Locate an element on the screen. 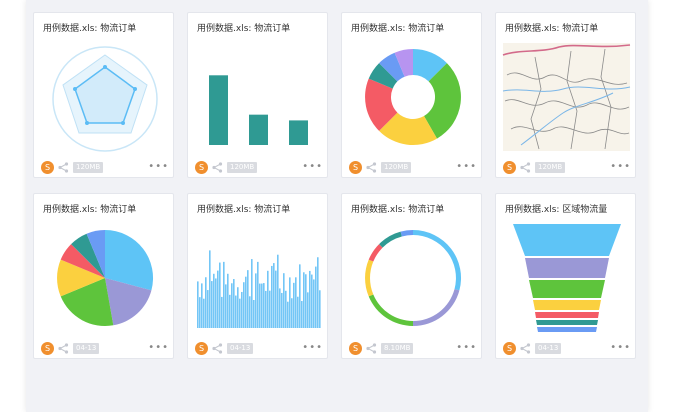 The image size is (675, 412). donut-chart is located at coordinates (412, 96).